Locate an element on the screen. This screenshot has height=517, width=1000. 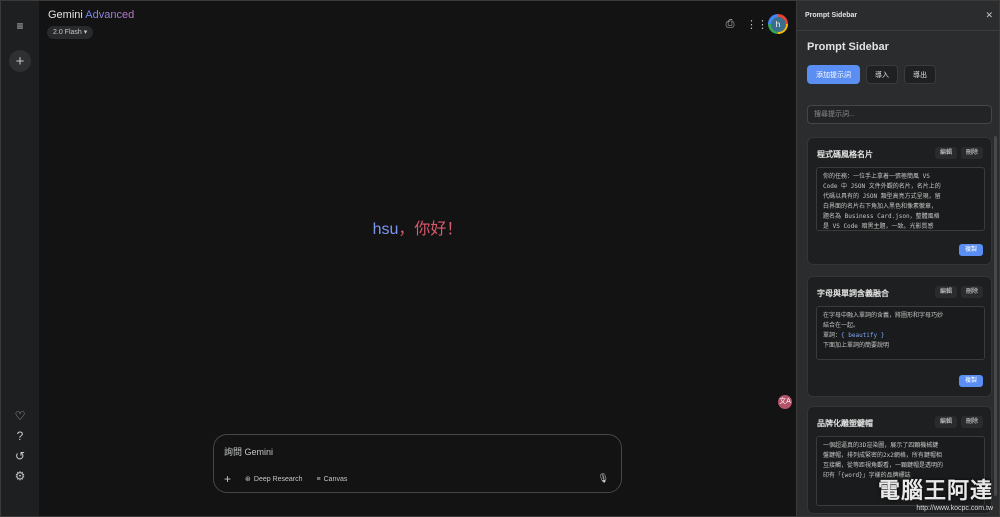
prompt-input-box: 詢問 Gemini + ⊛ Deep Research ≡ Canvas 🎙 is located at coordinates (417, 463).